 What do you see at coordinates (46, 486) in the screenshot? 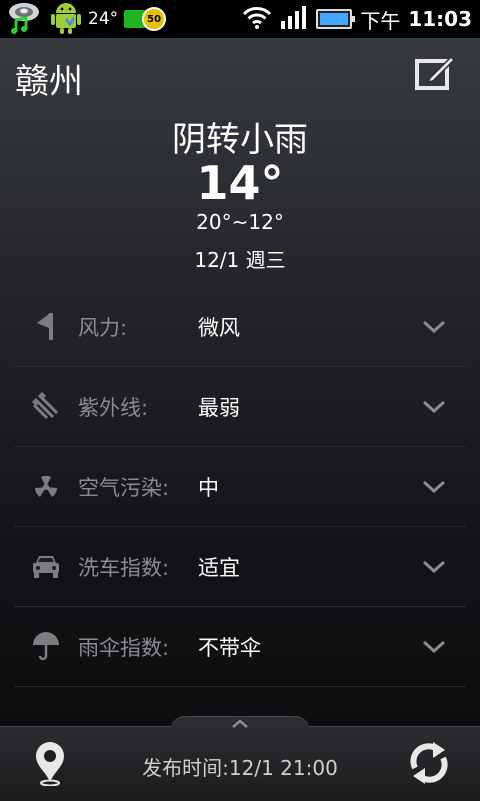
I see `radiation-icon` at bounding box center [46, 486].